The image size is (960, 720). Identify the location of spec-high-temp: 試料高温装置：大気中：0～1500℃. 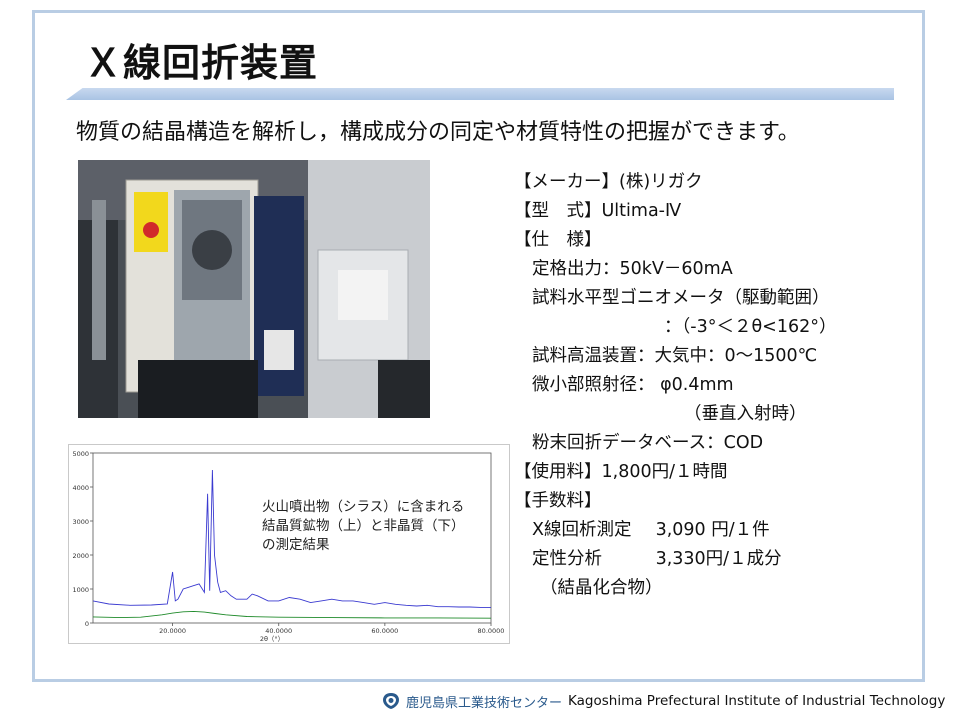
(675, 356).